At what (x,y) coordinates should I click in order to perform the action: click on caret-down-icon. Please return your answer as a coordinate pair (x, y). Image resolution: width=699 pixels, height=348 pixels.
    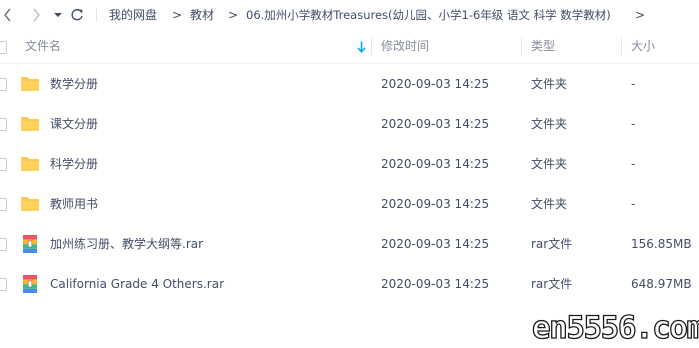
    Looking at the image, I should click on (58, 15).